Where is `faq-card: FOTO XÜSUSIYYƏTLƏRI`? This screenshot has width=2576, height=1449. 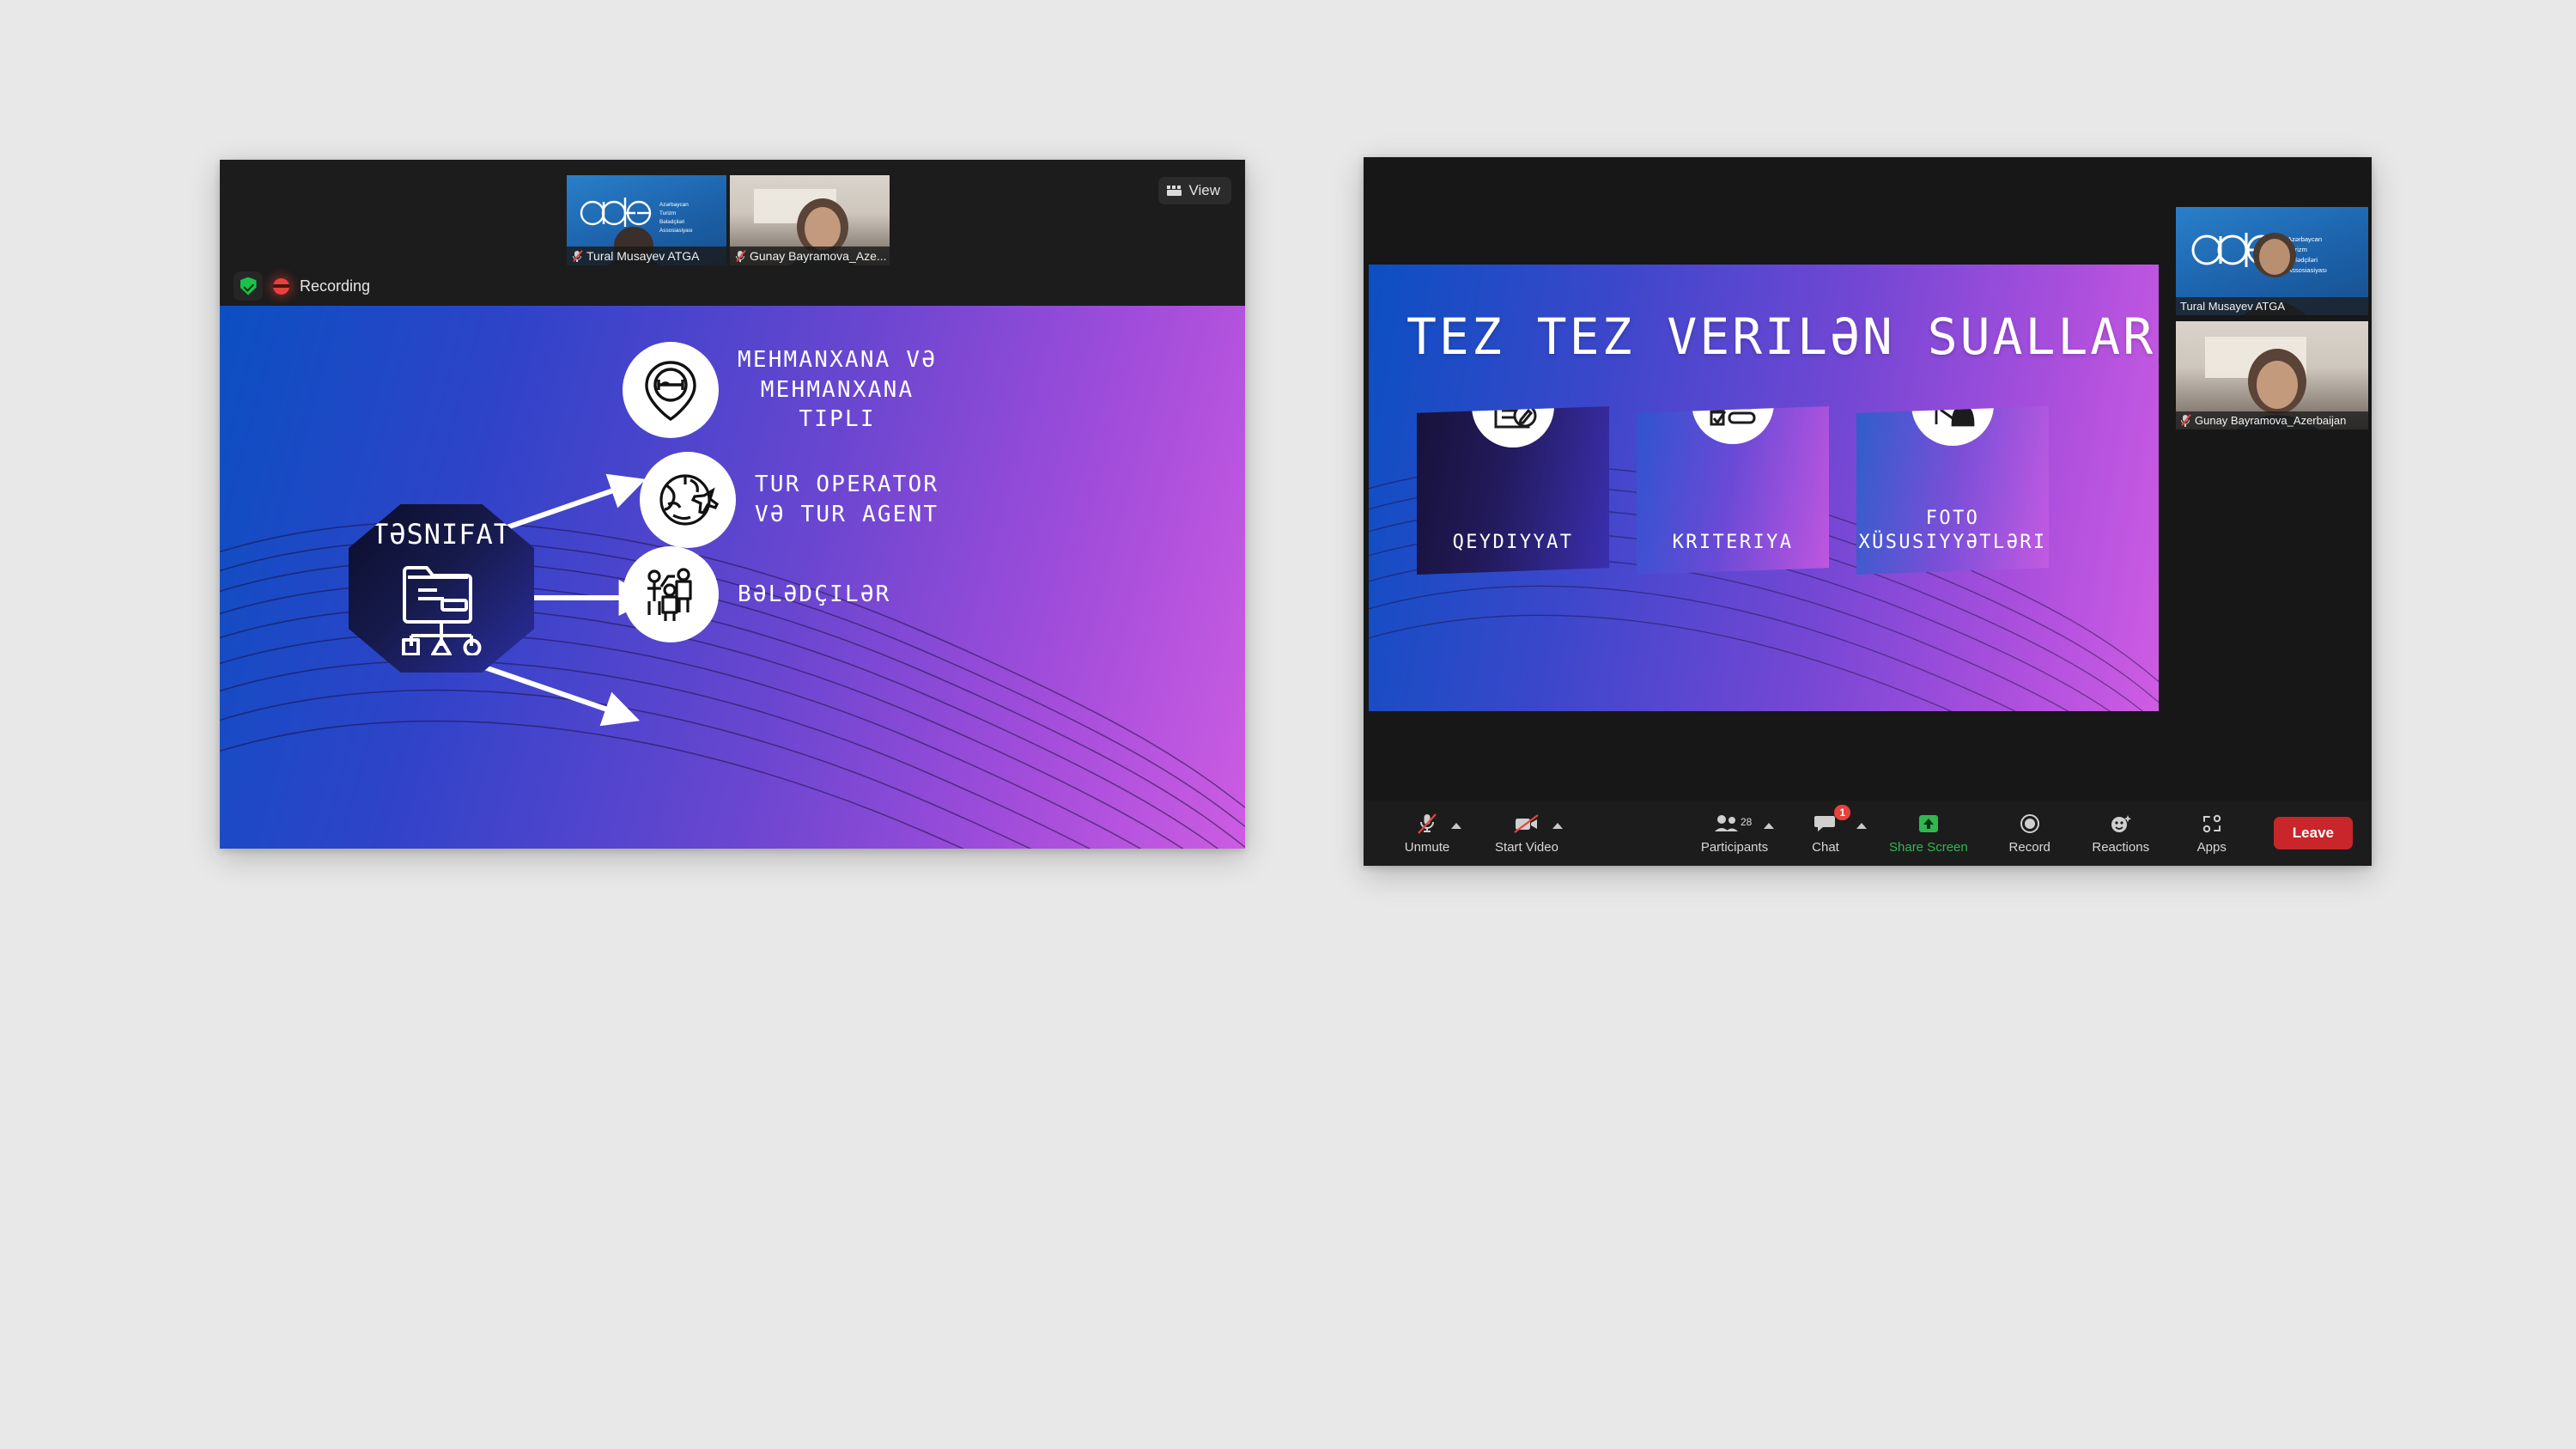 faq-card: FOTO XÜSUSIYYƏTLƏRI is located at coordinates (1953, 490).